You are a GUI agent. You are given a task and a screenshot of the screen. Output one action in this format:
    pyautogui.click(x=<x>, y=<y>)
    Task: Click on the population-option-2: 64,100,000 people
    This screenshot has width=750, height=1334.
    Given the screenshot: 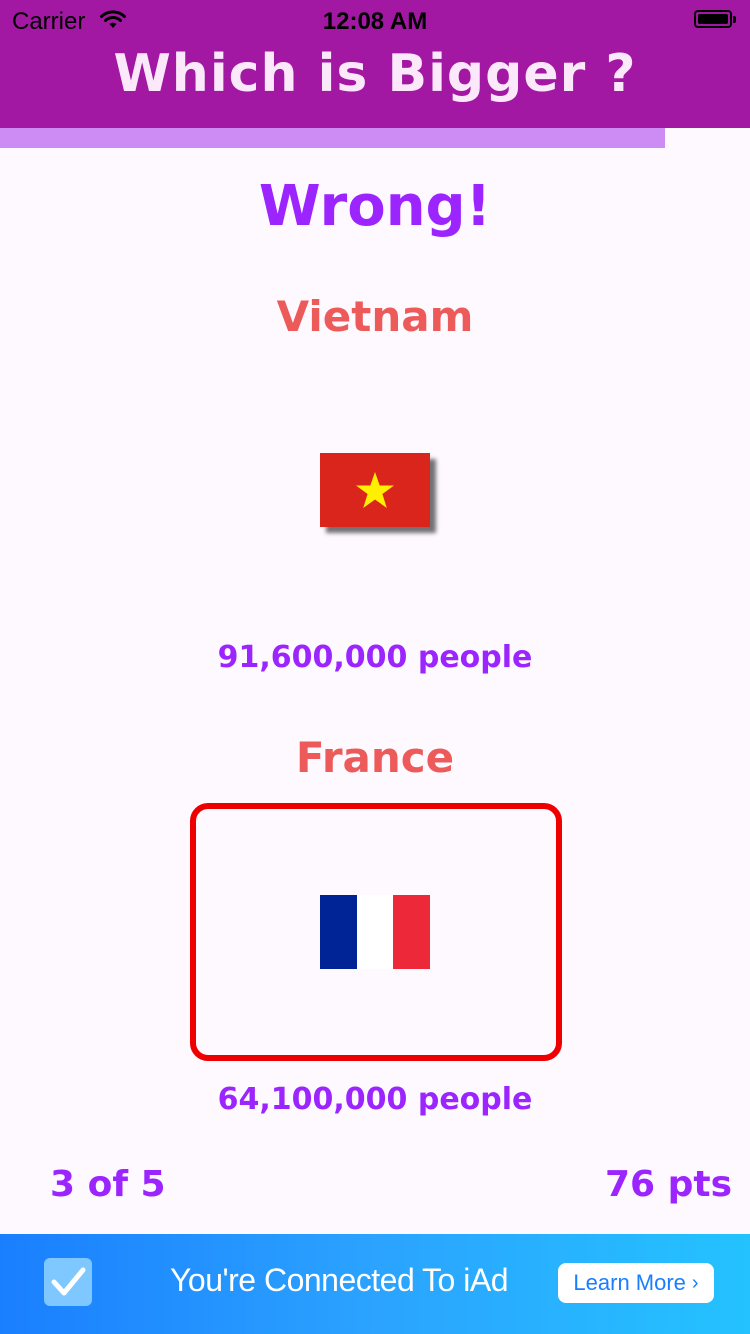 What is the action you would take?
    pyautogui.click(x=375, y=1099)
    